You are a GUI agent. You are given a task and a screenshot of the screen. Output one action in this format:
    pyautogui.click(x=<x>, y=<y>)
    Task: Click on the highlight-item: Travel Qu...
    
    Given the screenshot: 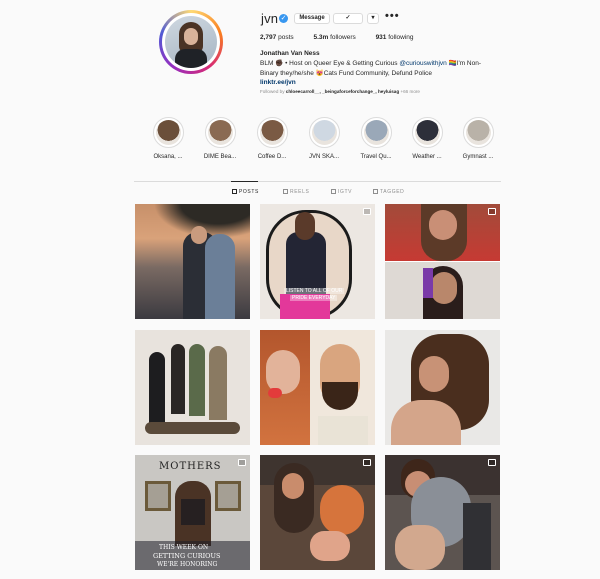 What is the action you would take?
    pyautogui.click(x=376, y=138)
    